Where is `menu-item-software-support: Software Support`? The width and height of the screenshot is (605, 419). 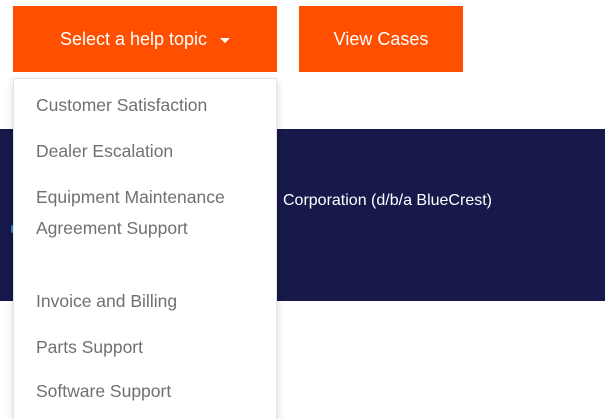
menu-item-software-support: Software Support is located at coordinates (151, 391).